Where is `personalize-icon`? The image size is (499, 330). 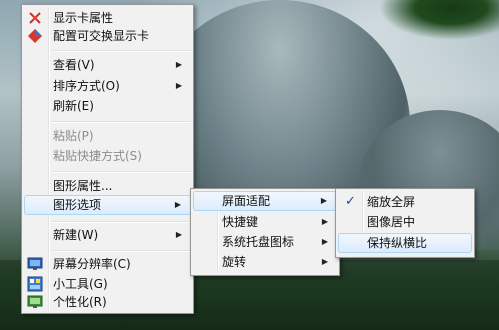
personalize-icon is located at coordinates (35, 302).